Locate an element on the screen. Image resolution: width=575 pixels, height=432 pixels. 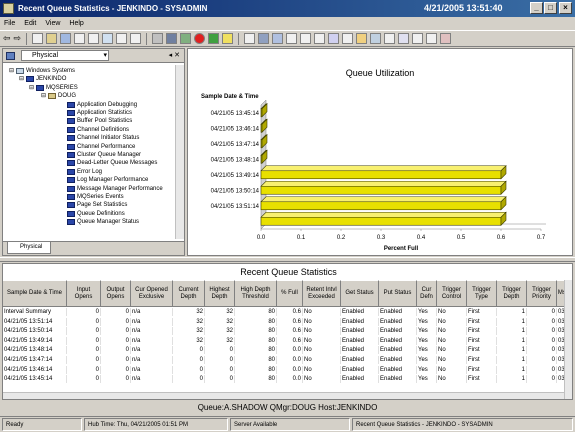
column-header: Current Depth is located at coordinates (189, 293).